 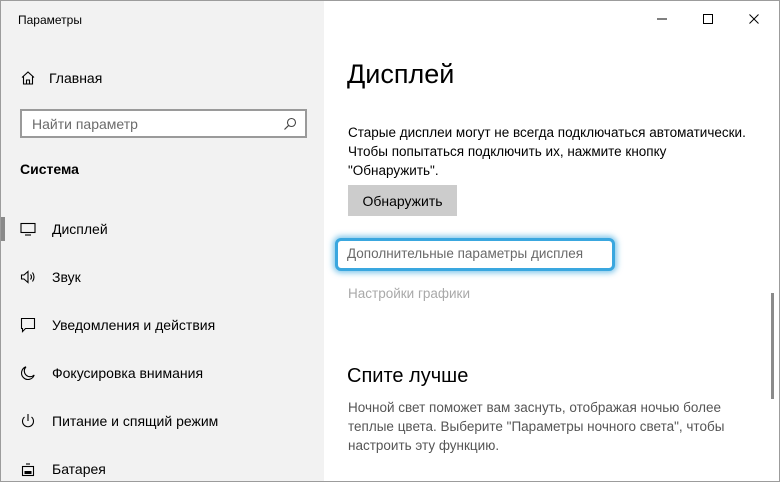 I want to click on sidebar-item-label: Фокусировка внимания, so click(x=128, y=373).